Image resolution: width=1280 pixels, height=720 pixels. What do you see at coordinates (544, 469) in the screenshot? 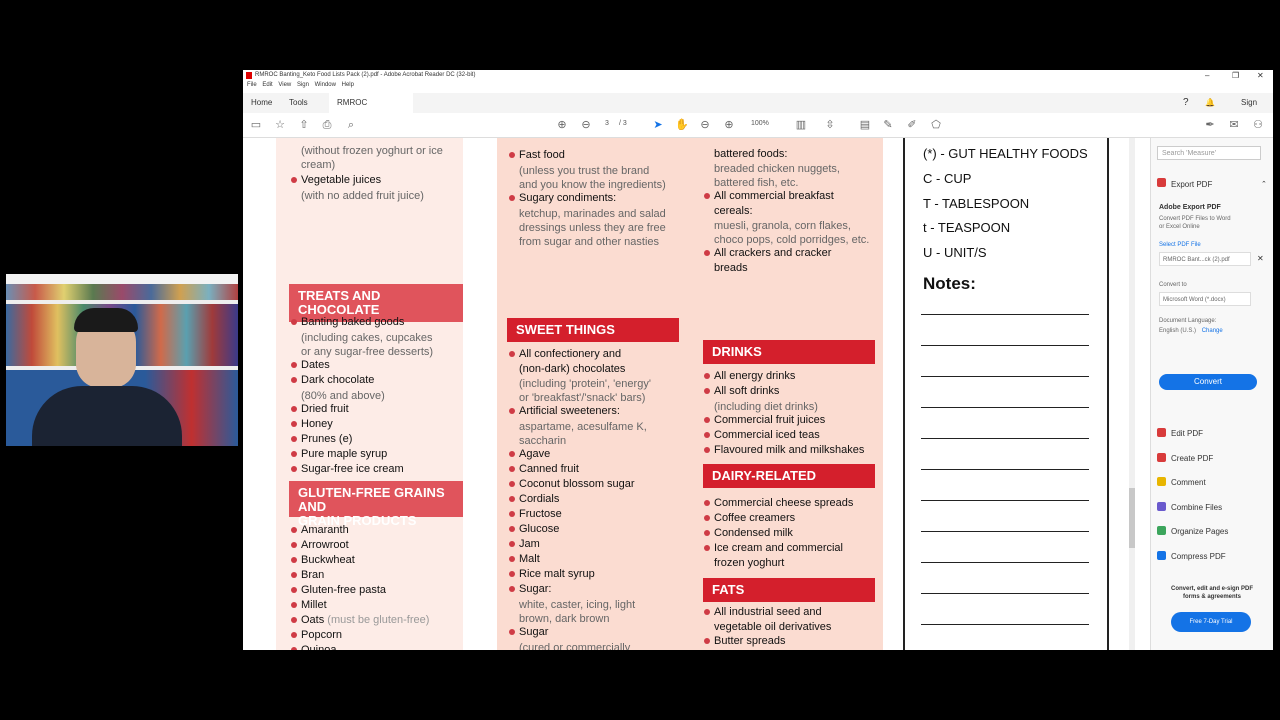
I see `list-item: Canned fruit` at bounding box center [544, 469].